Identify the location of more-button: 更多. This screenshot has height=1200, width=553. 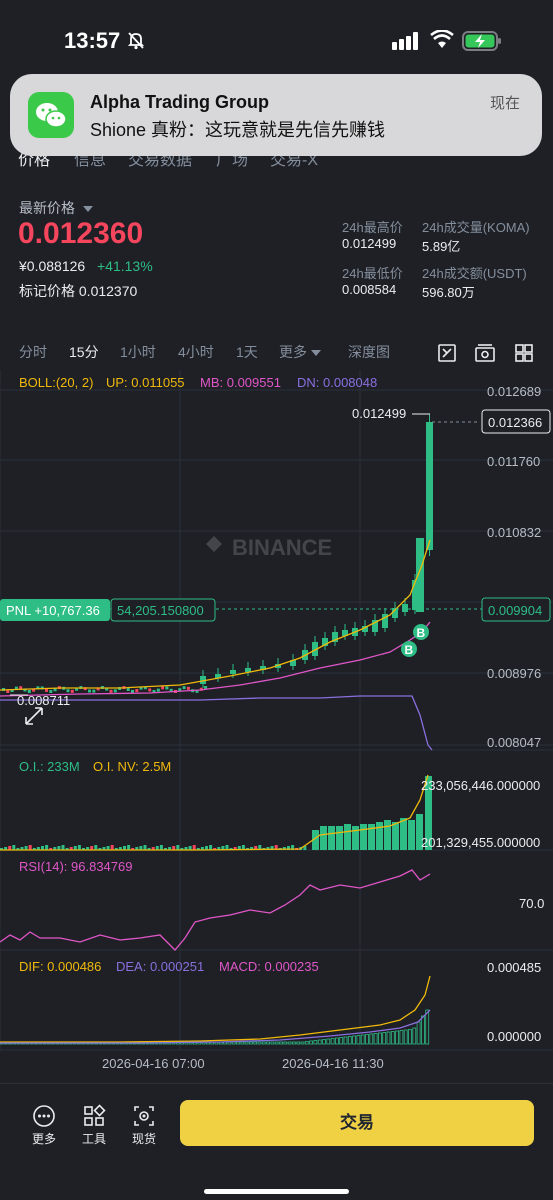
(44, 1125).